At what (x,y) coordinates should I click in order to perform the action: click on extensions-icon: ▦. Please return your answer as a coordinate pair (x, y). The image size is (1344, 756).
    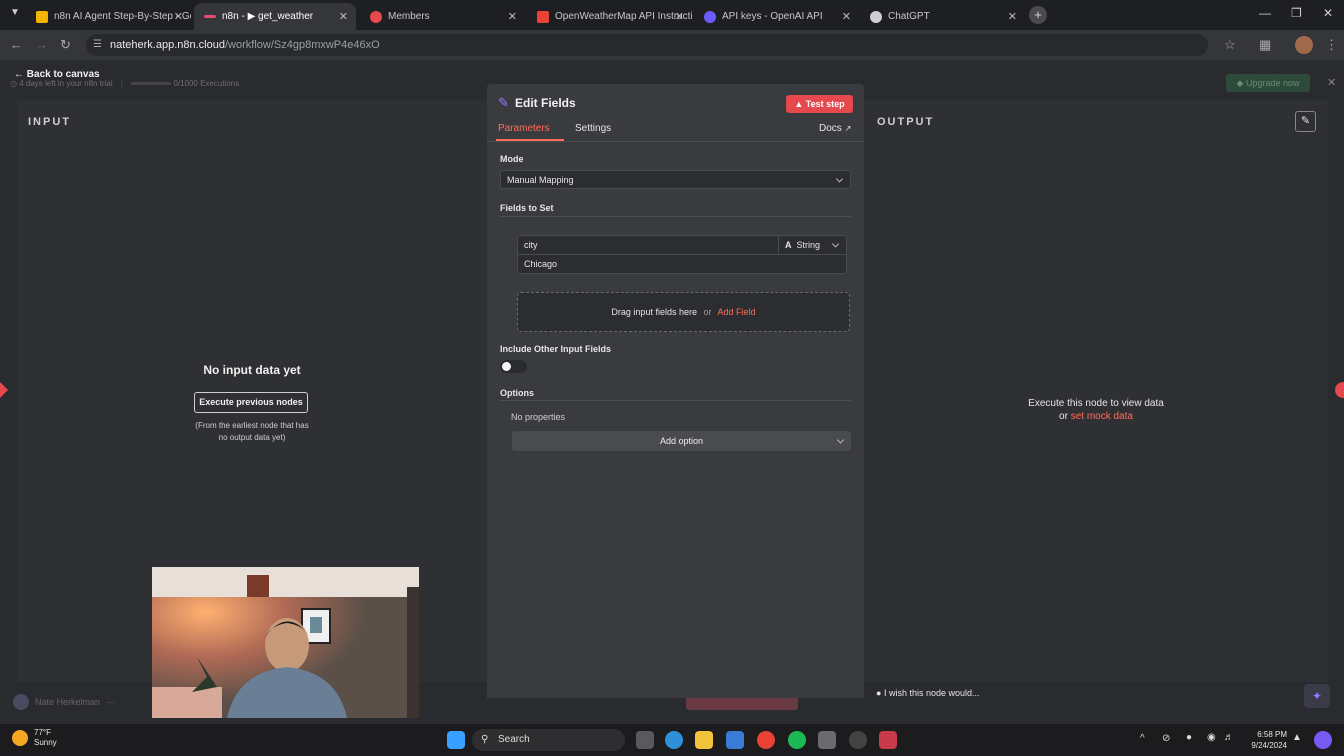
    Looking at the image, I should click on (1265, 45).